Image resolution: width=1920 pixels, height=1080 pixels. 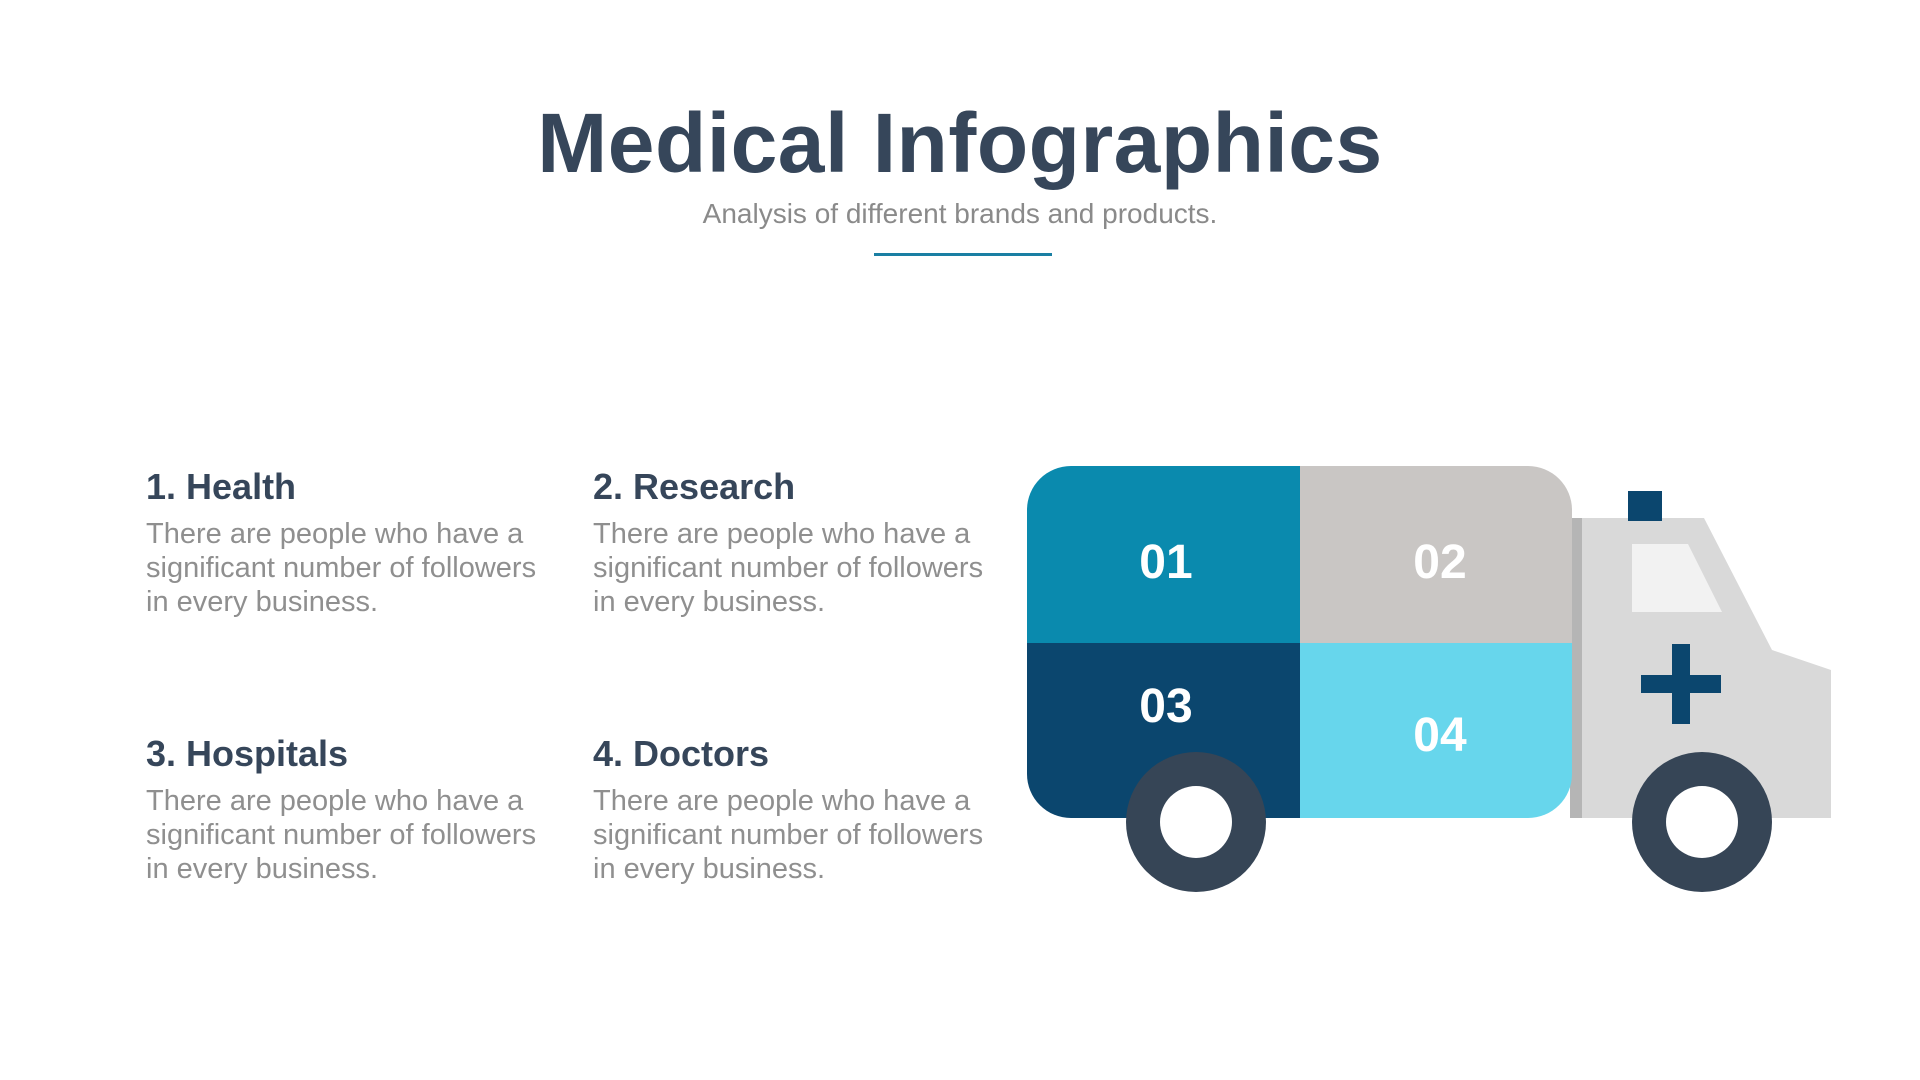 What do you see at coordinates (694, 486) in the screenshot?
I see `item-heading: 2. Research` at bounding box center [694, 486].